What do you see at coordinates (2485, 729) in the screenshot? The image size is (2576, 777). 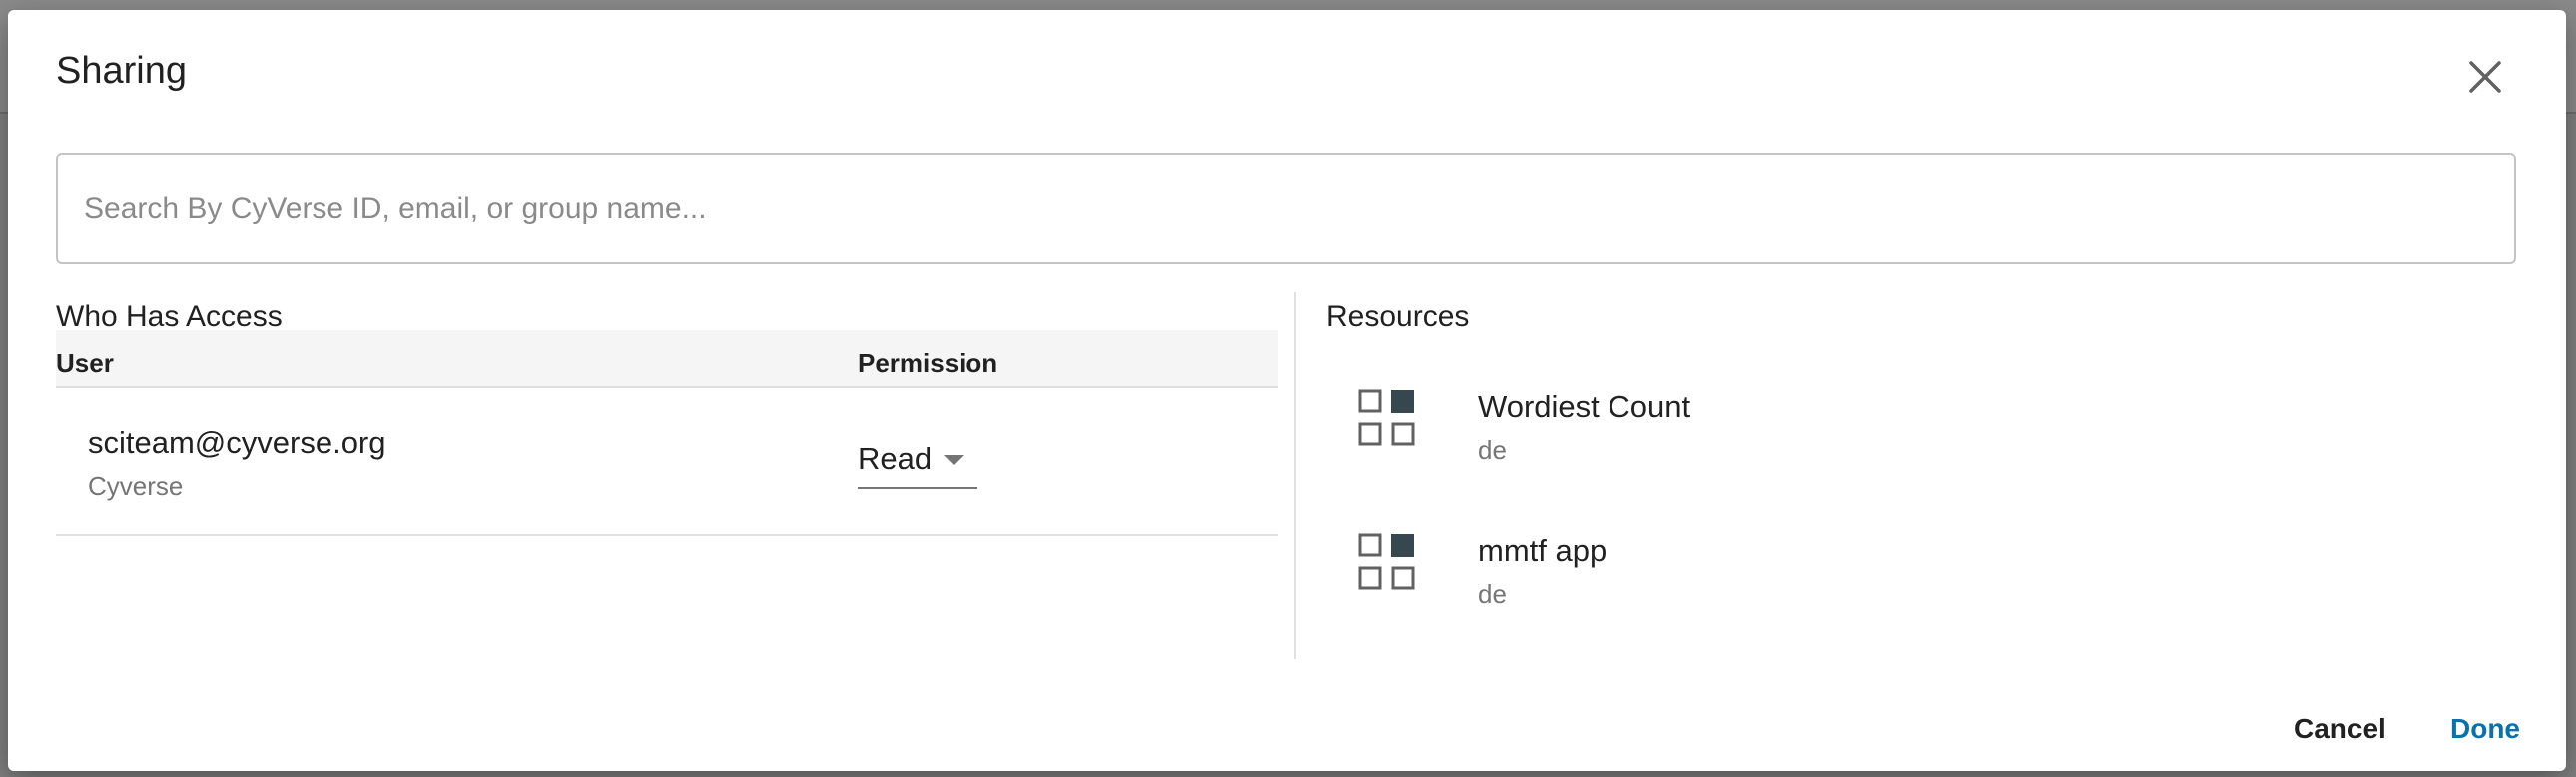 I see `done-button: Done` at bounding box center [2485, 729].